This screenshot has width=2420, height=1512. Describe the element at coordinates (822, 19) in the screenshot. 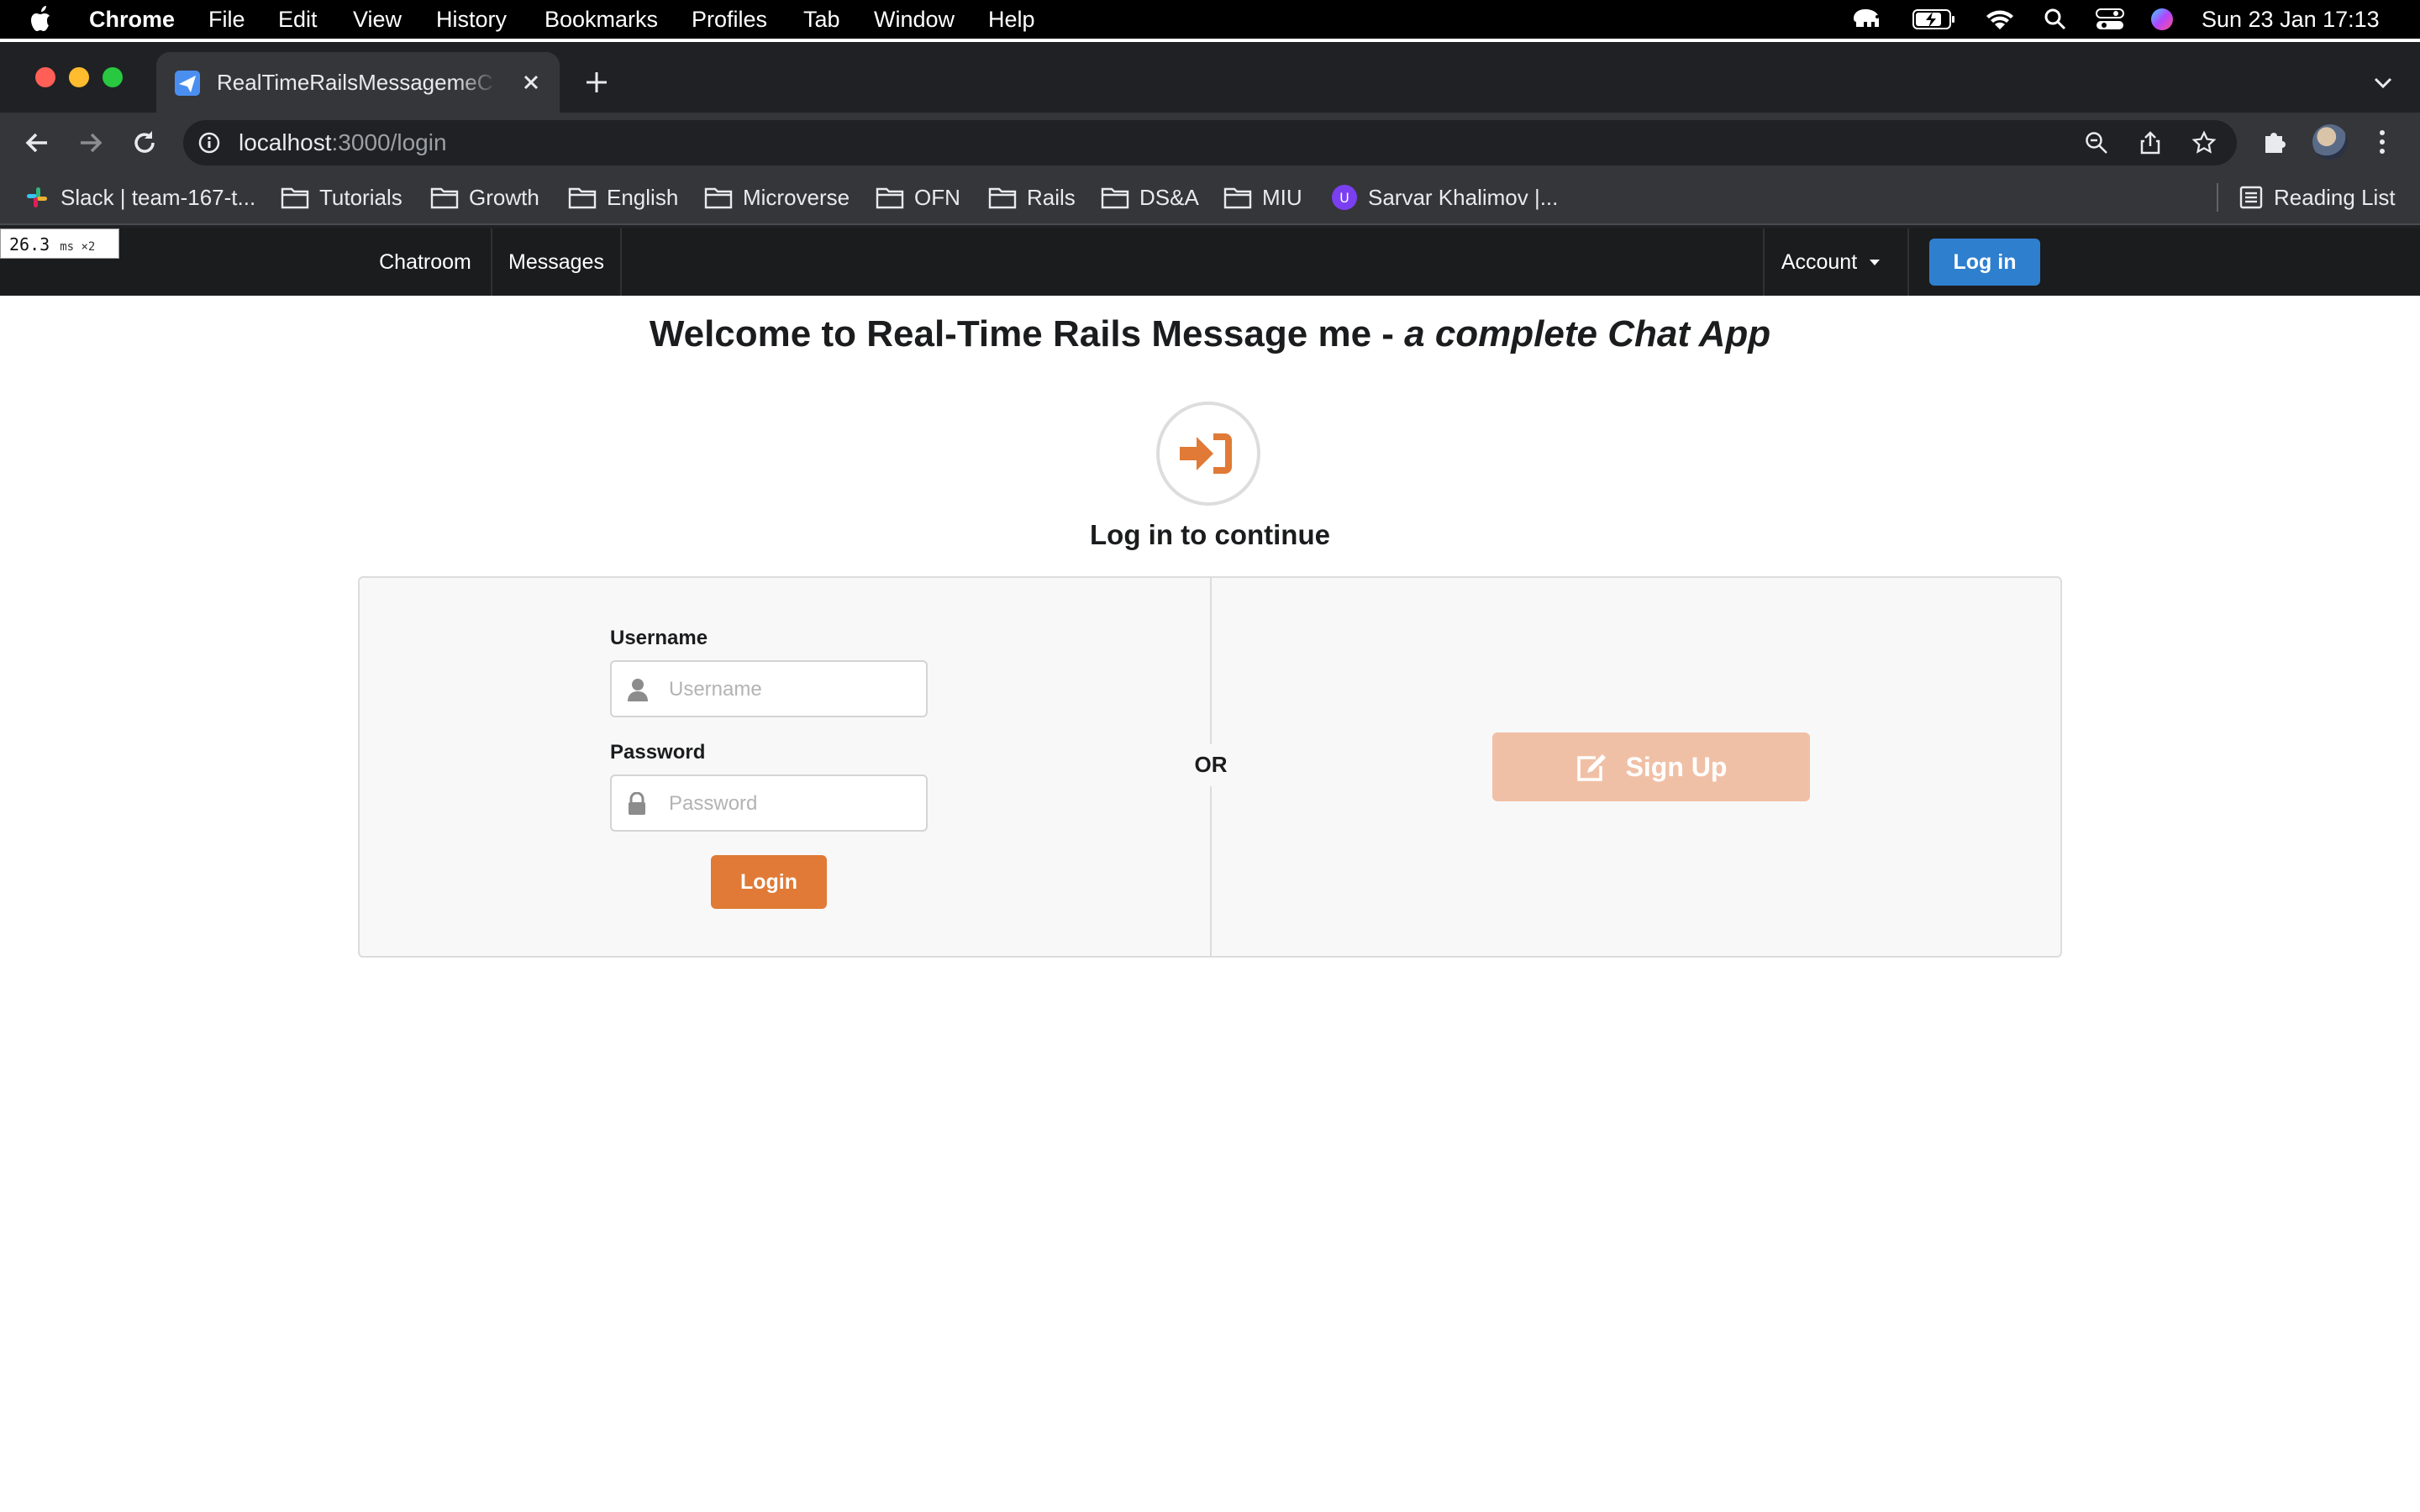

I see `menu-tab: Tab` at that location.